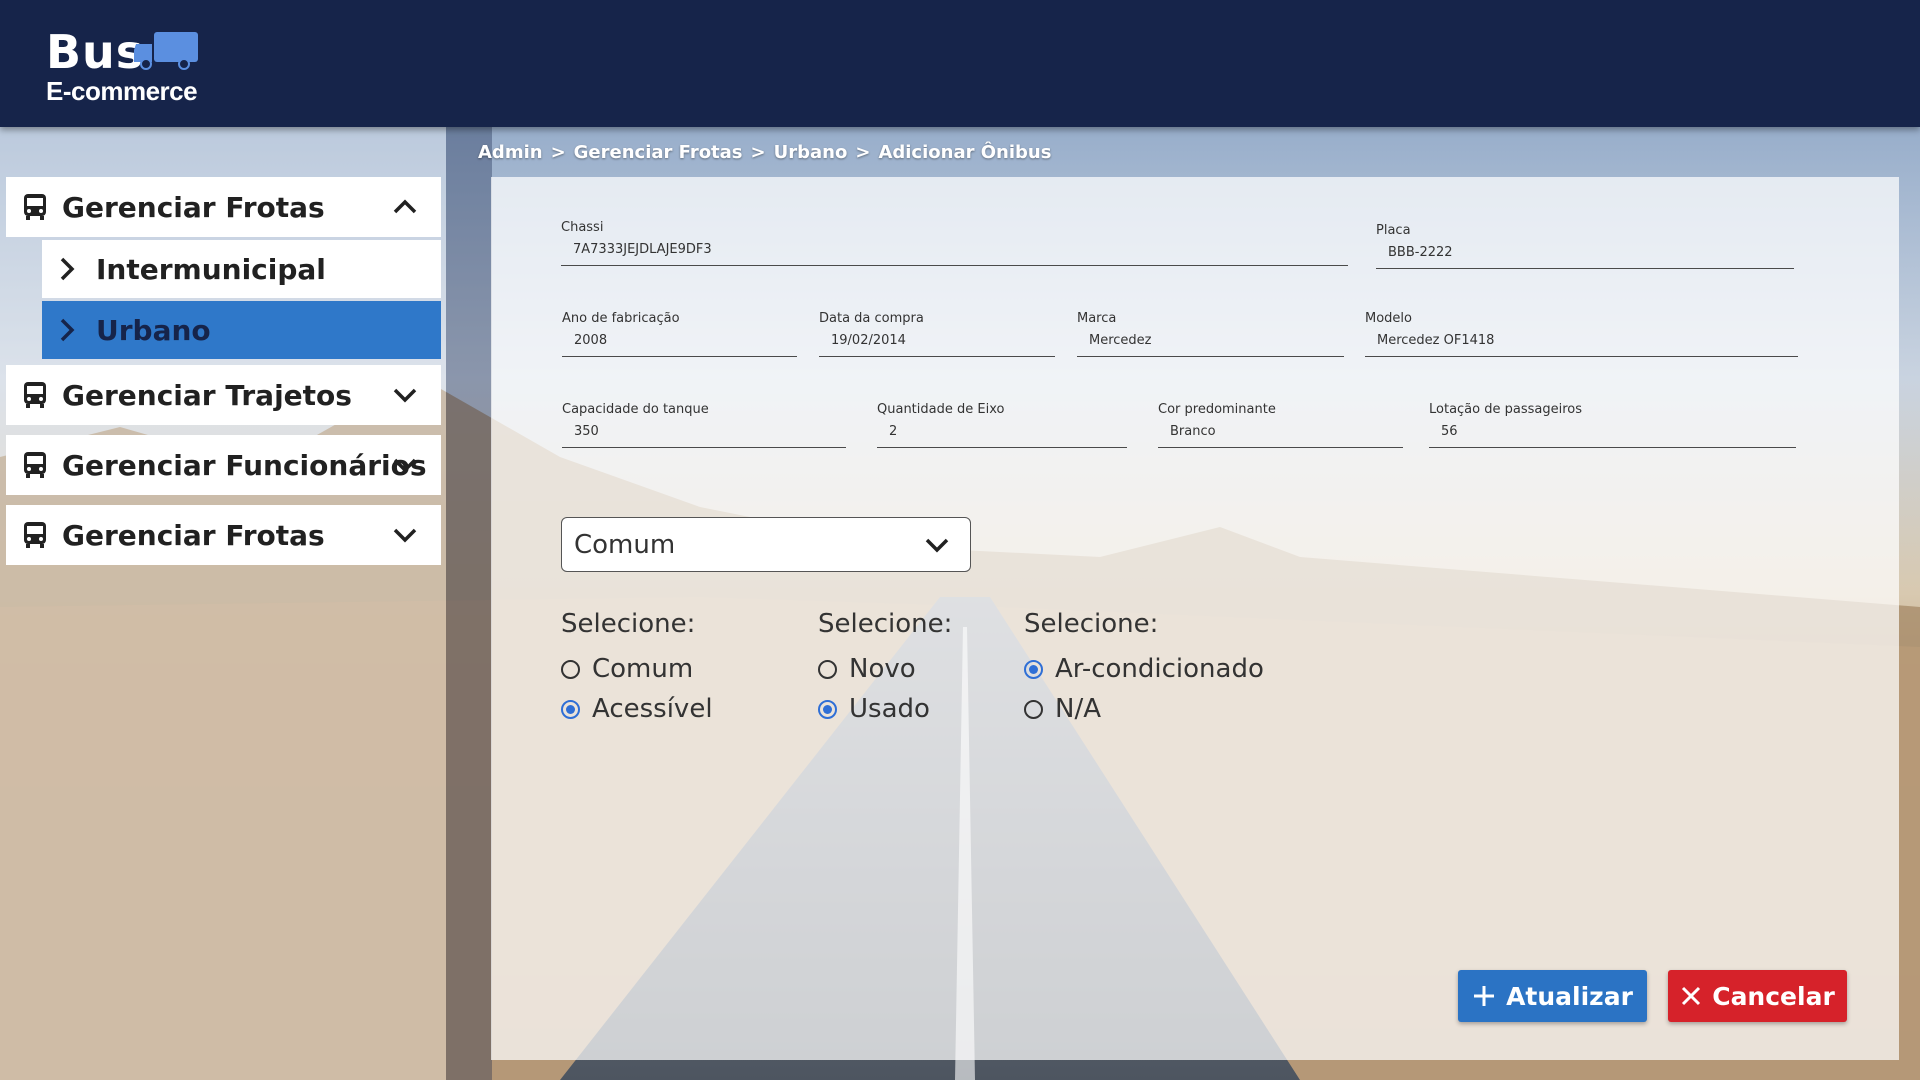 Image resolution: width=1920 pixels, height=1080 pixels. I want to click on brand-subtitle: E-commerce, so click(122, 91).